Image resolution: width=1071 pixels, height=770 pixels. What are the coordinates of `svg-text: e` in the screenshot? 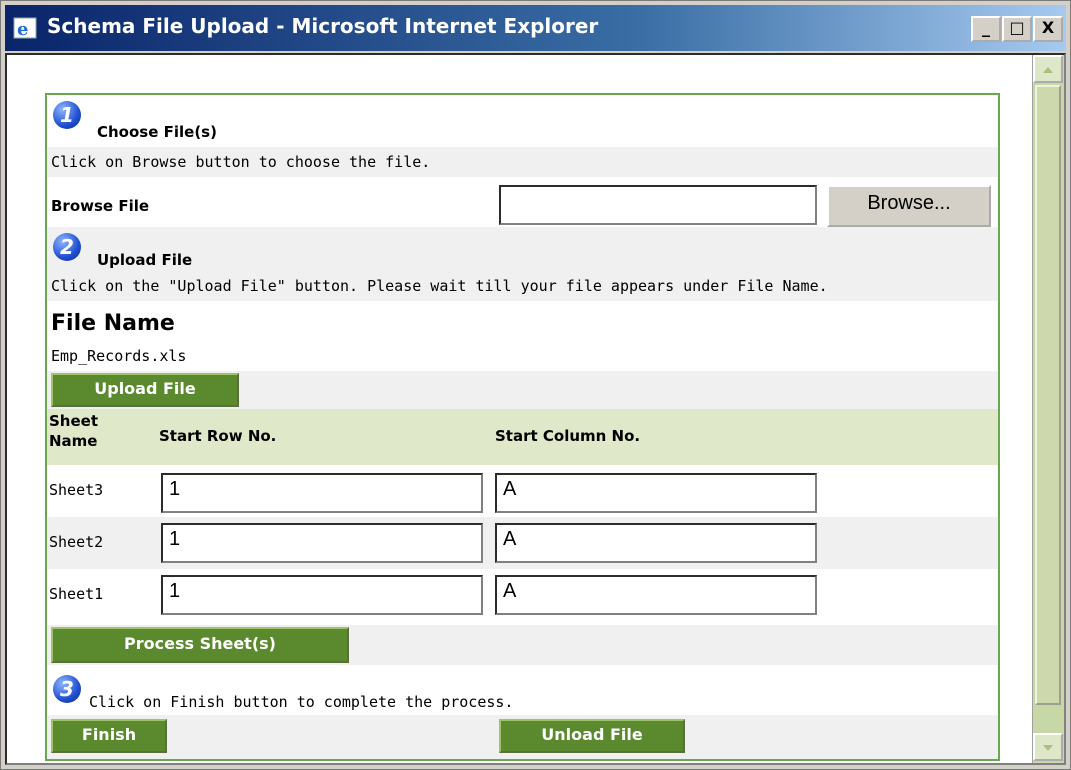 It's located at (22, 29).